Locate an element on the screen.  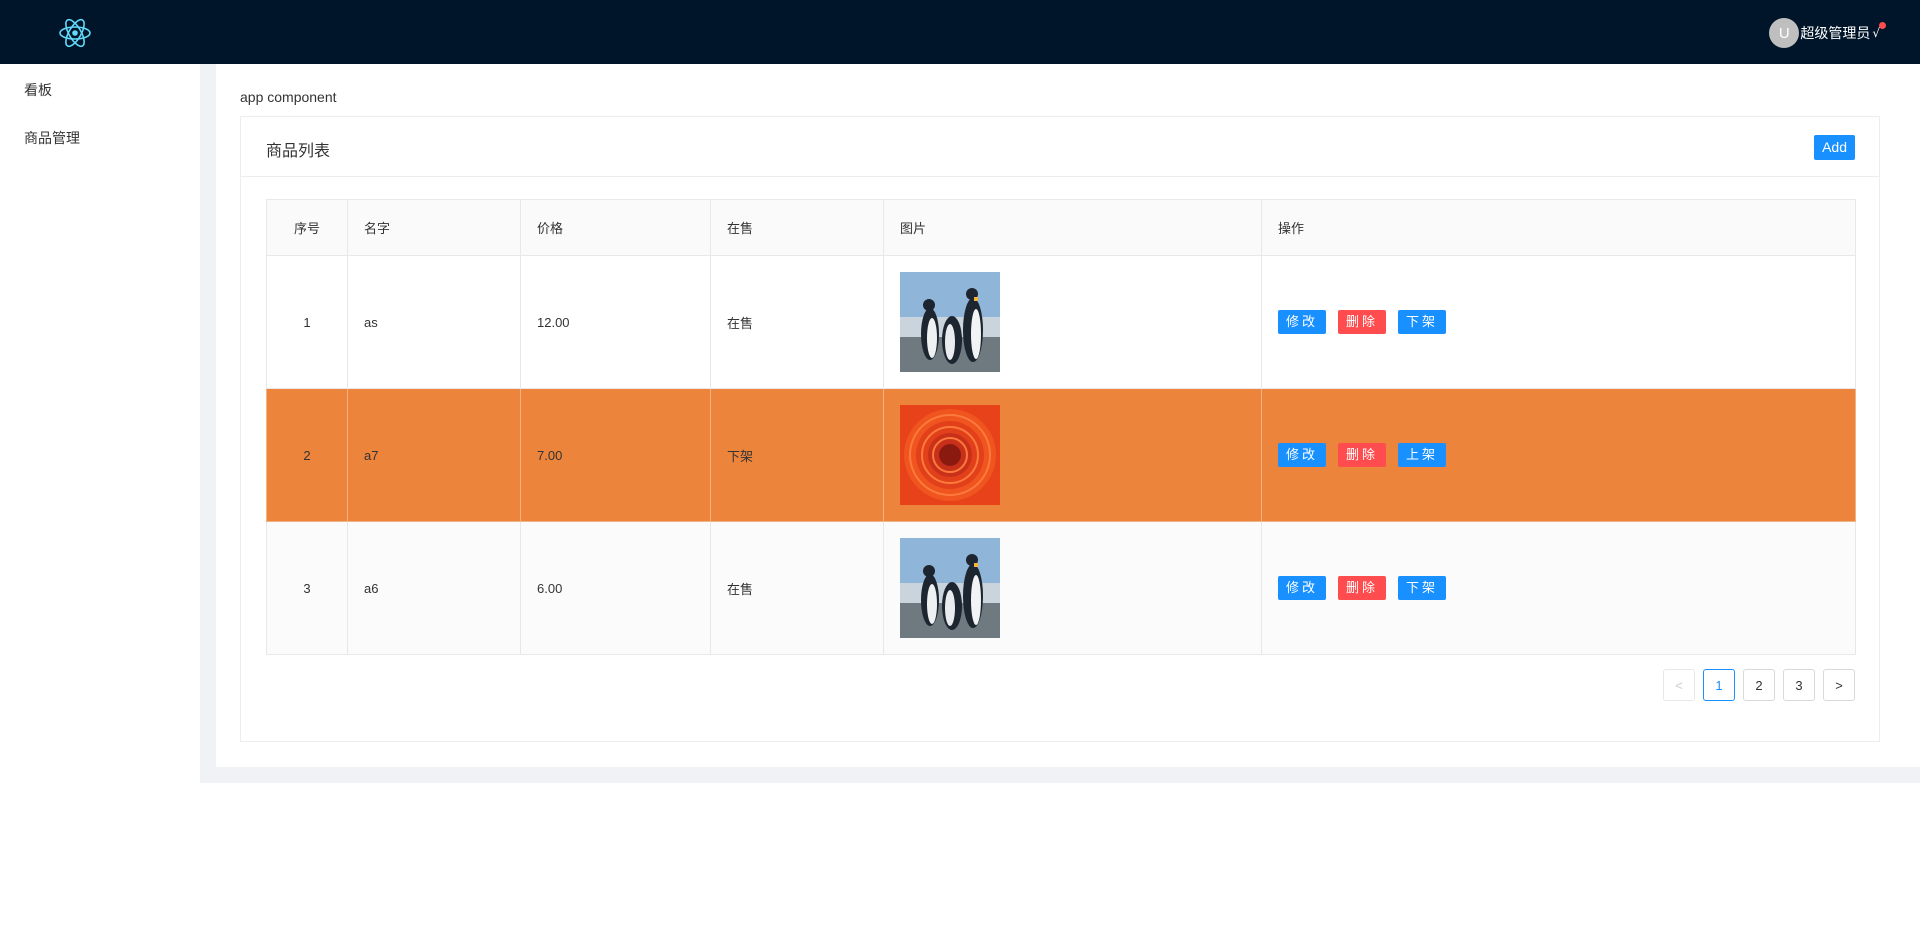
sidebar-item-products: 商品管理 is located at coordinates (52, 138).